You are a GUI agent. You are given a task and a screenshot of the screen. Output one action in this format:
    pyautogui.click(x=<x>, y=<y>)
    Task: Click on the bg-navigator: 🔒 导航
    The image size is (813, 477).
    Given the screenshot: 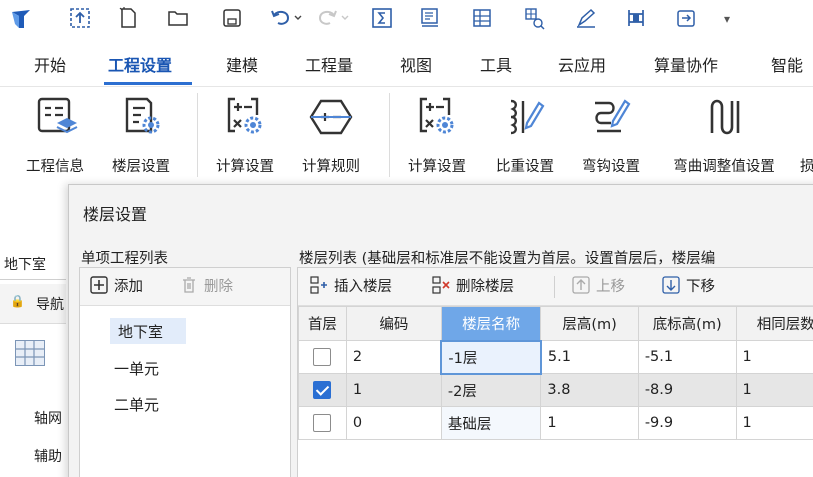 What is the action you would take?
    pyautogui.click(x=33, y=304)
    